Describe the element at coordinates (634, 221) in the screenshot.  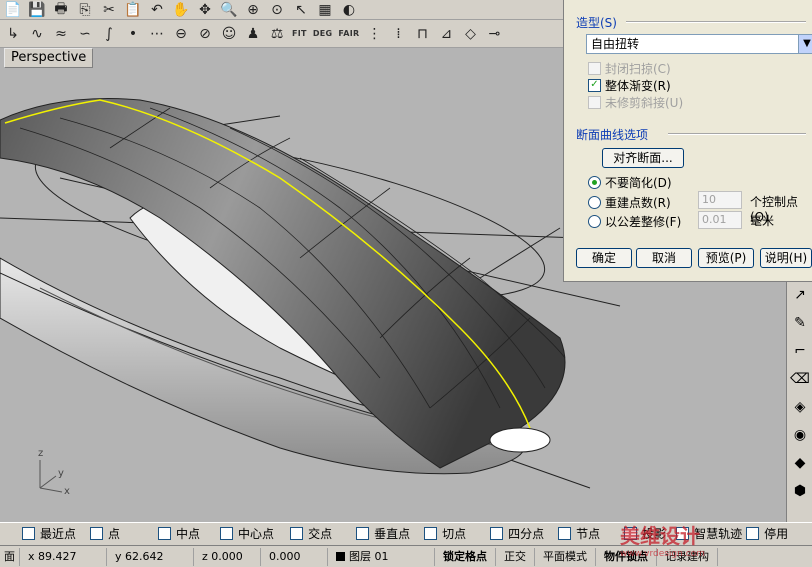
I see `refit-radio: 以公差整修(F)` at that location.